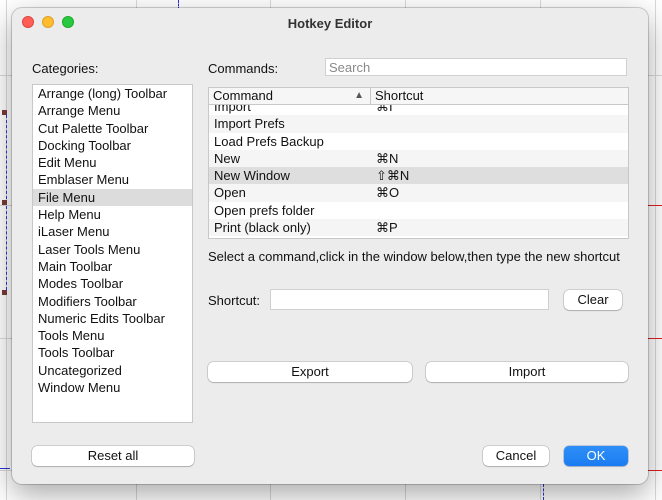 Image resolution: width=662 pixels, height=500 pixels. What do you see at coordinates (418, 228) in the screenshot?
I see `command-row: Print (black only) ⌘P` at bounding box center [418, 228].